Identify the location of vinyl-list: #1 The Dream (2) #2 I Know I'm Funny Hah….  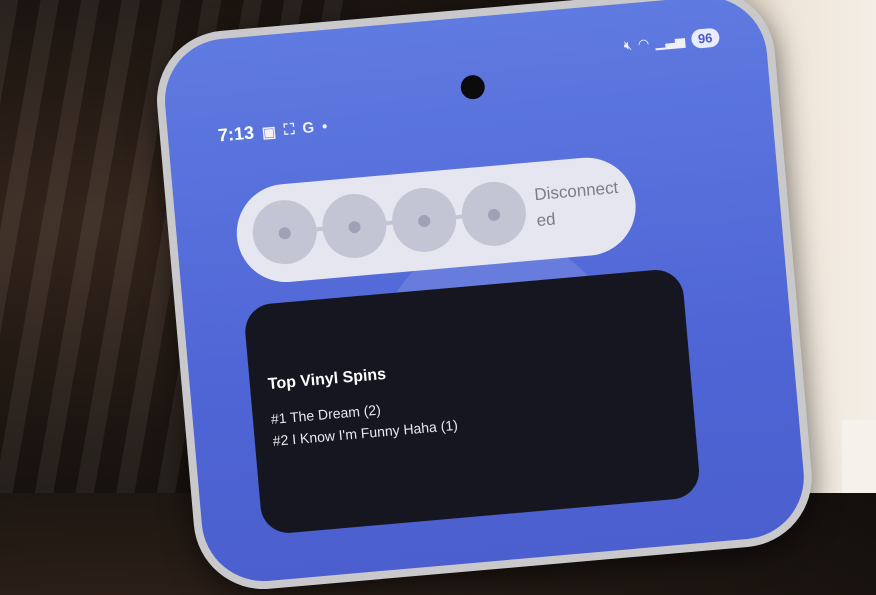
(364, 422).